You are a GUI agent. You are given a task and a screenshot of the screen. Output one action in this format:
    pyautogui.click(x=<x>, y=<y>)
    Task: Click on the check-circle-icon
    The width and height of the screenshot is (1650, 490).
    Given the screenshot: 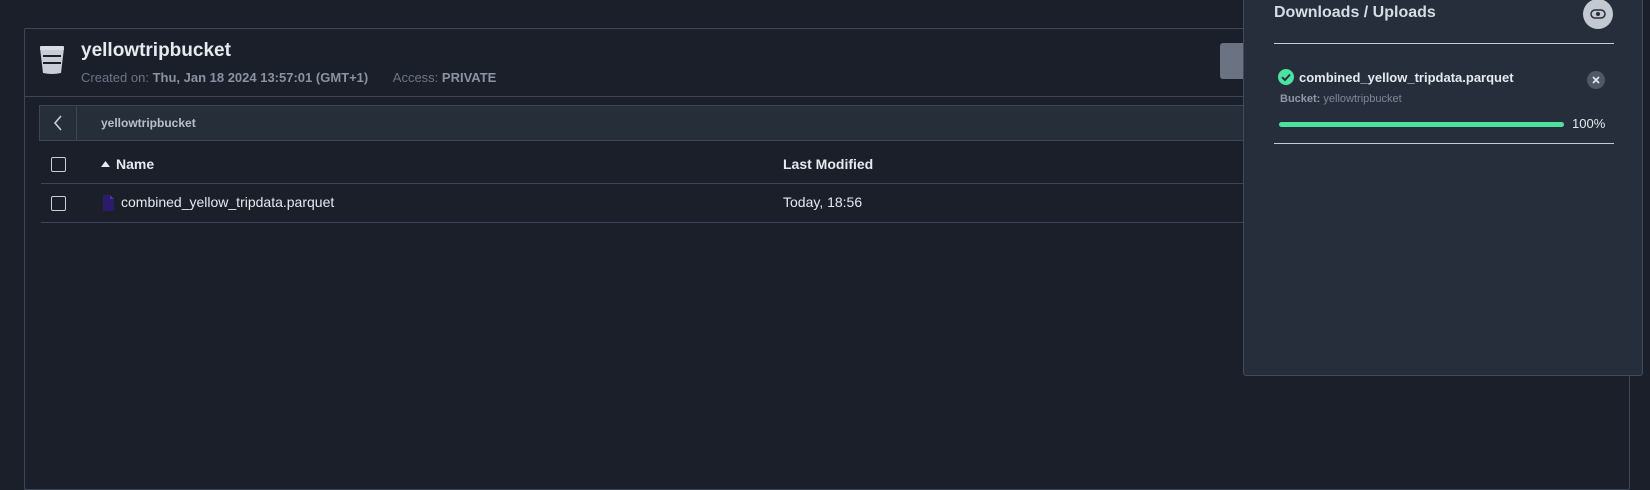 What is the action you would take?
    pyautogui.click(x=1286, y=77)
    